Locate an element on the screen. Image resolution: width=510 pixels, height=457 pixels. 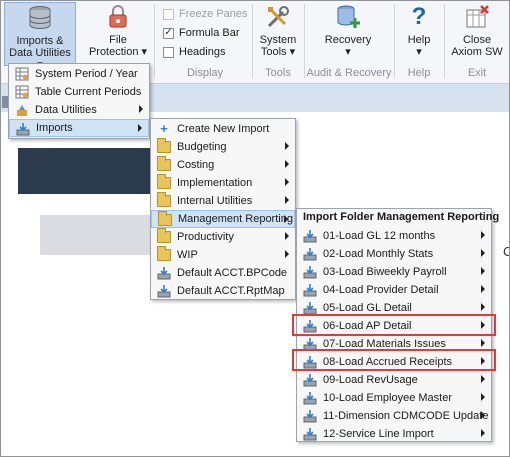
menu-item-import-01: 01-Load GL 12 months is located at coordinates (394, 236).